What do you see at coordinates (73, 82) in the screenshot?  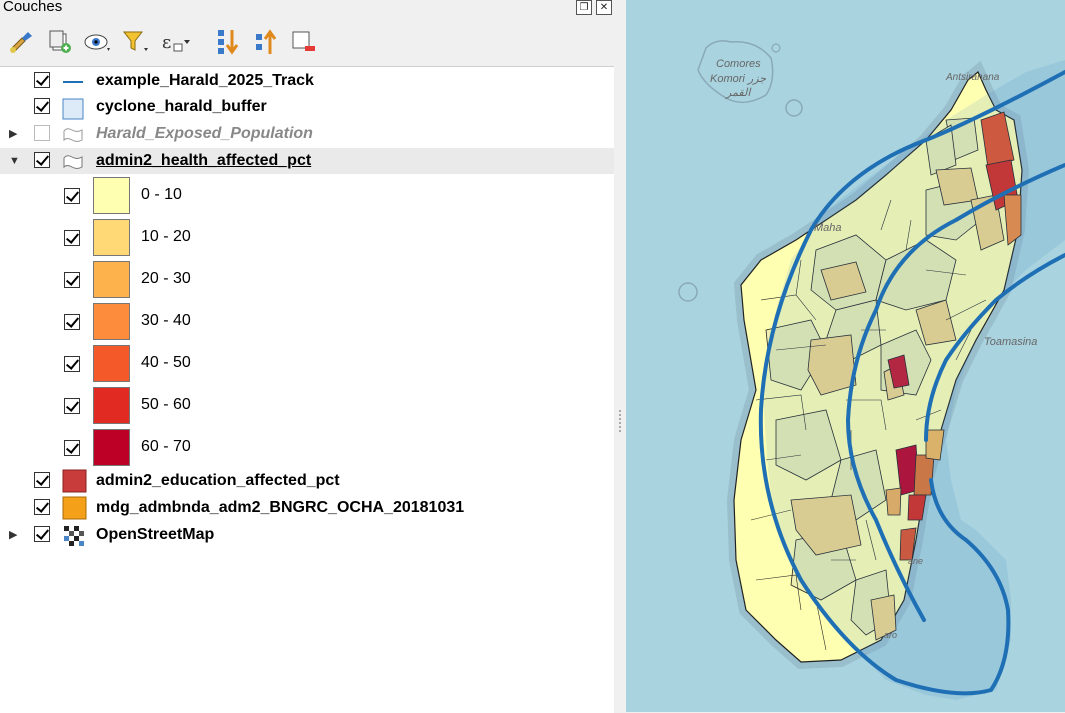 I see `line-symbol-icon` at bounding box center [73, 82].